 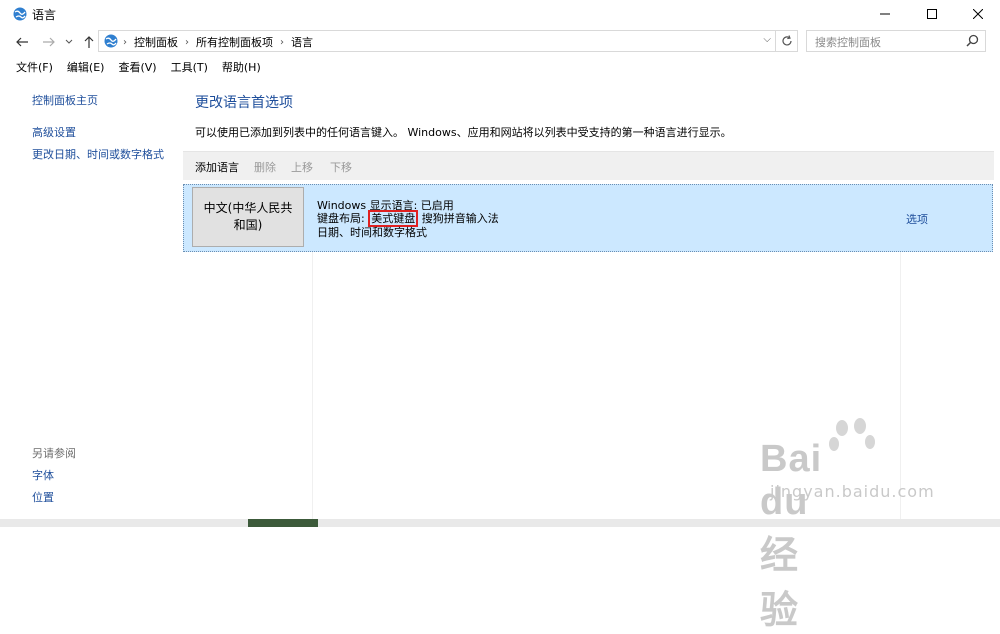 I want to click on close-button, so click(x=977, y=14).